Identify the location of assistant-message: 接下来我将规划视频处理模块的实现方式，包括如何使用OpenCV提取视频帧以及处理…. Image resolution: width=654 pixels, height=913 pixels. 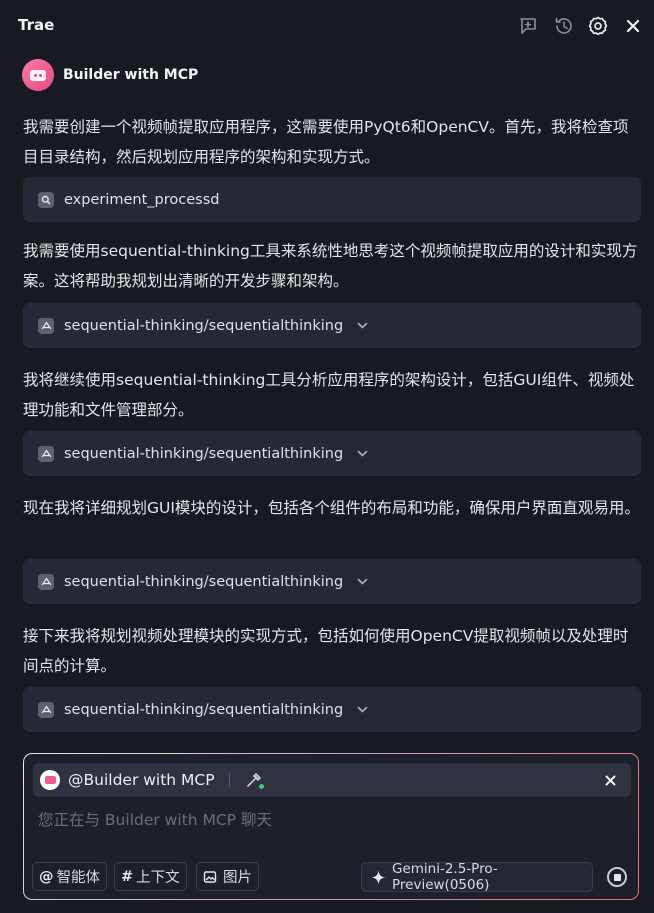
(326, 651).